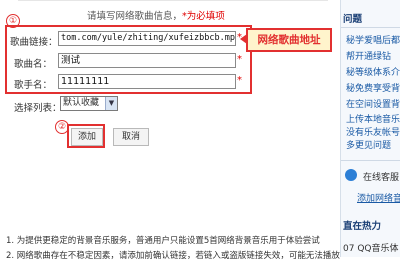 Image resolution: width=400 pixels, height=261 pixels. I want to click on sidebar-link: 秘等级体系介绍, so click(373, 71).